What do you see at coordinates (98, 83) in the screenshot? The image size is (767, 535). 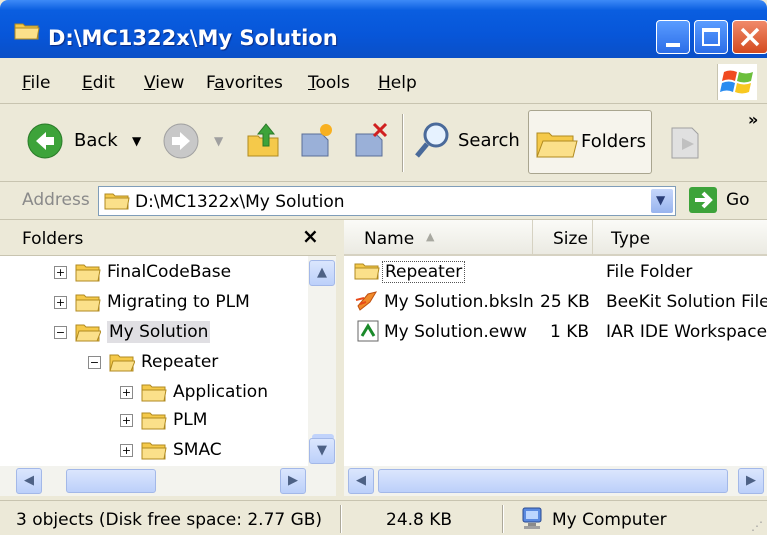 I see `menu-edit: Edit` at bounding box center [98, 83].